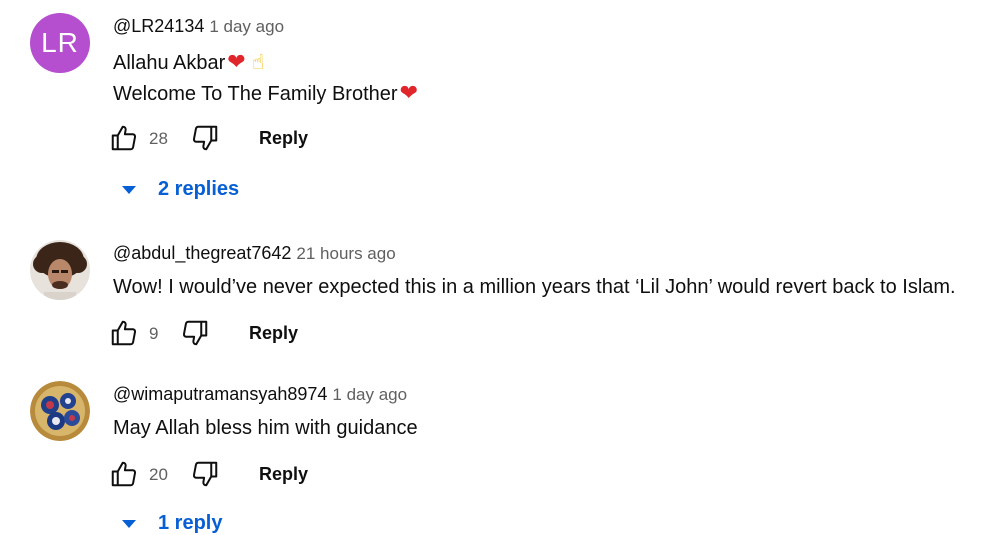 The width and height of the screenshot is (1007, 535). What do you see at coordinates (255, 94) in the screenshot?
I see `comment-text: Welcome To The Family Brother` at bounding box center [255, 94].